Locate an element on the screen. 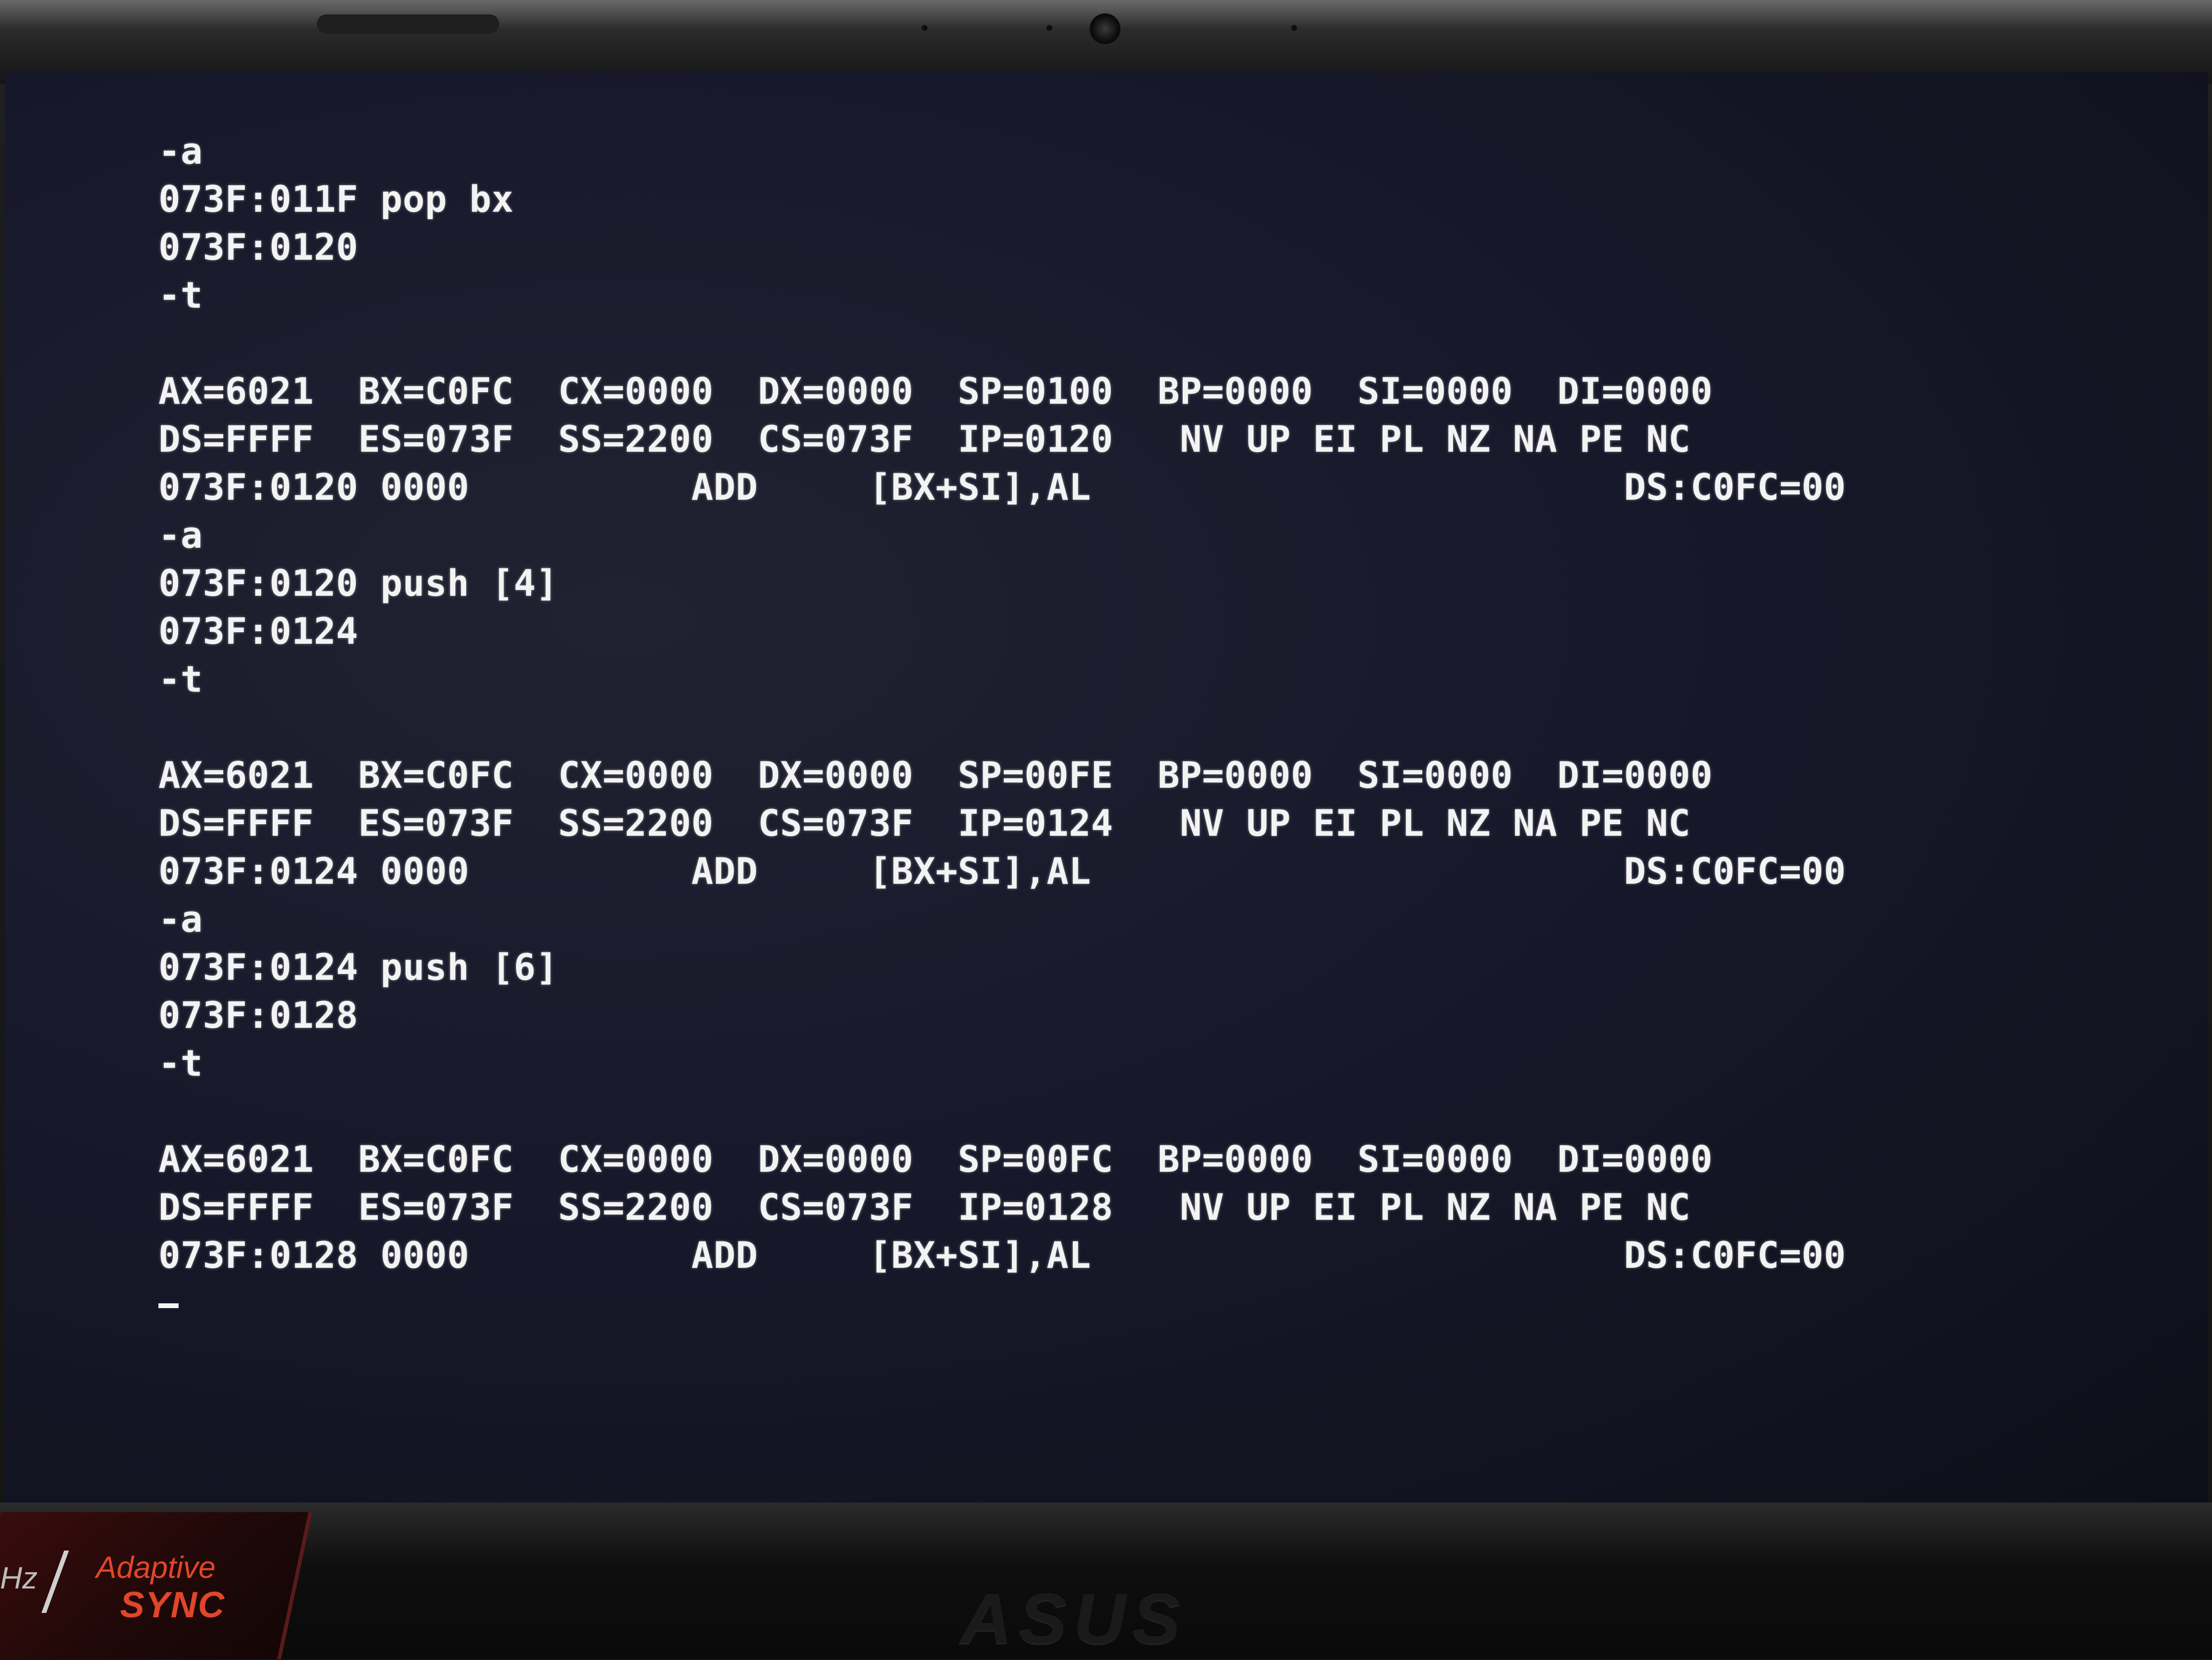  terminal-line: 073F:0120 push [4] is located at coordinates (358, 583).